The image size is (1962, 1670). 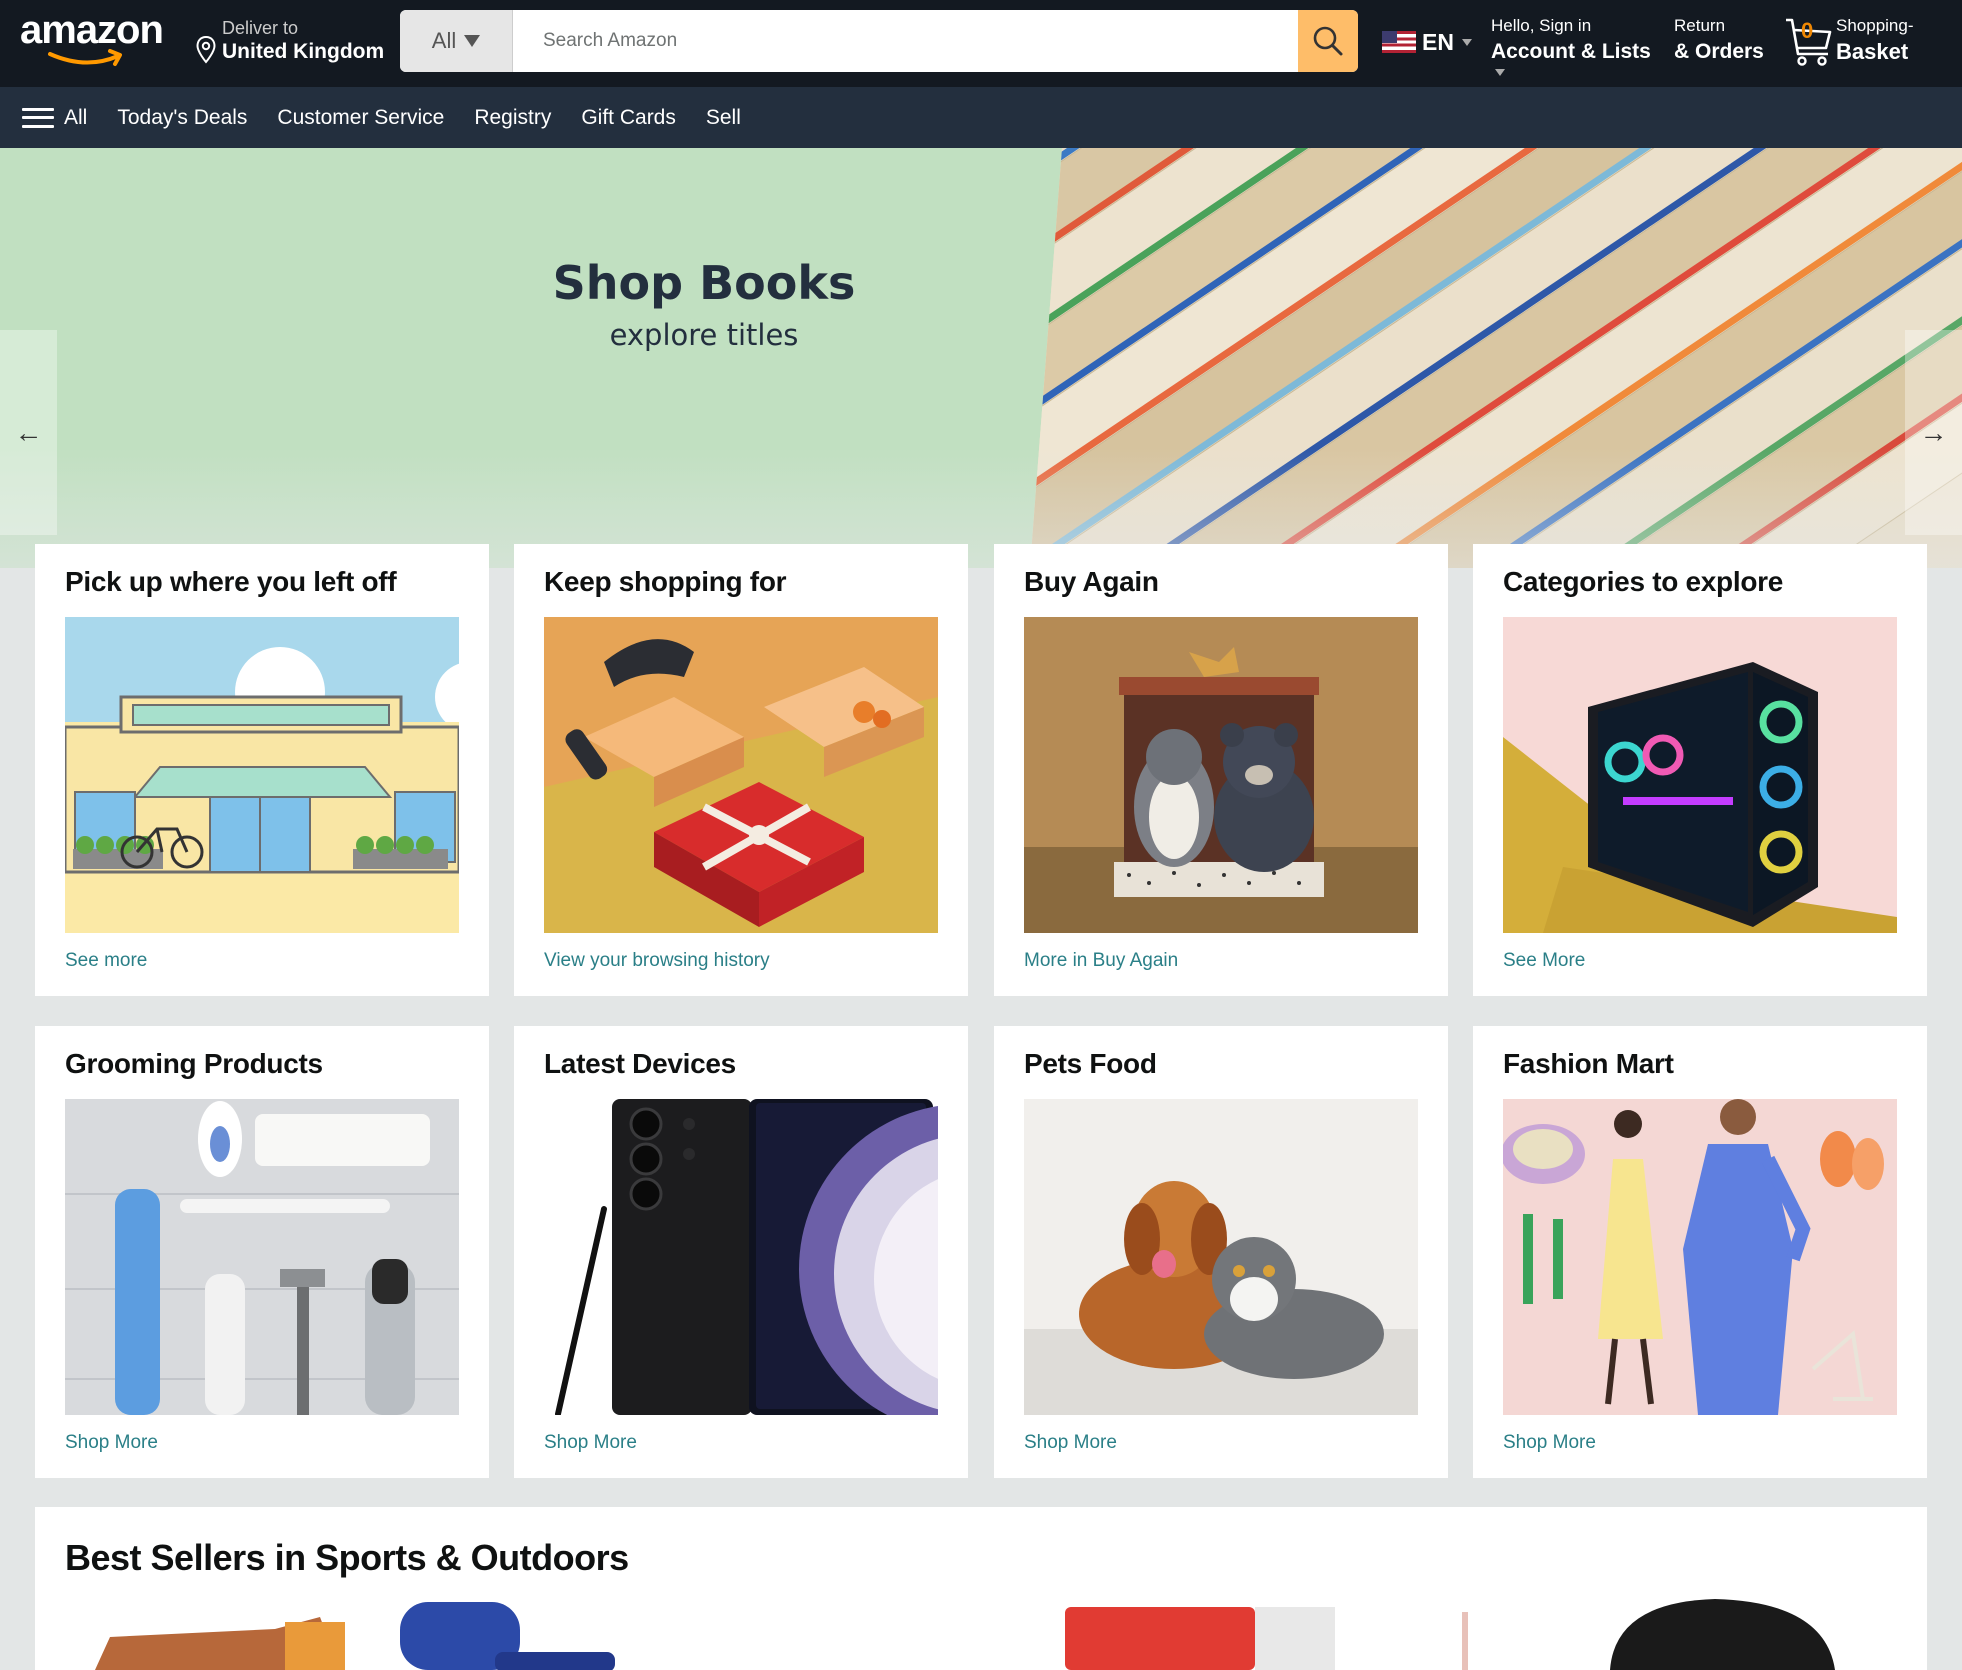 I want to click on card-grooming: Grooming Products Shop More, so click(x=262, y=1252).